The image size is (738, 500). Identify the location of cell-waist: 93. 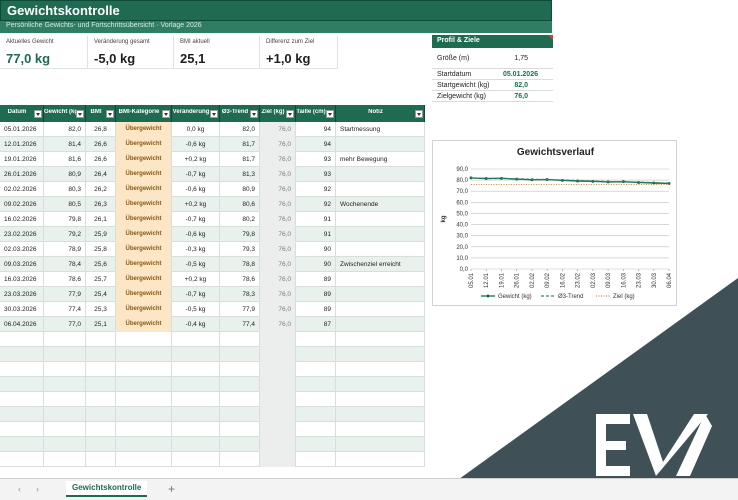
(316, 159).